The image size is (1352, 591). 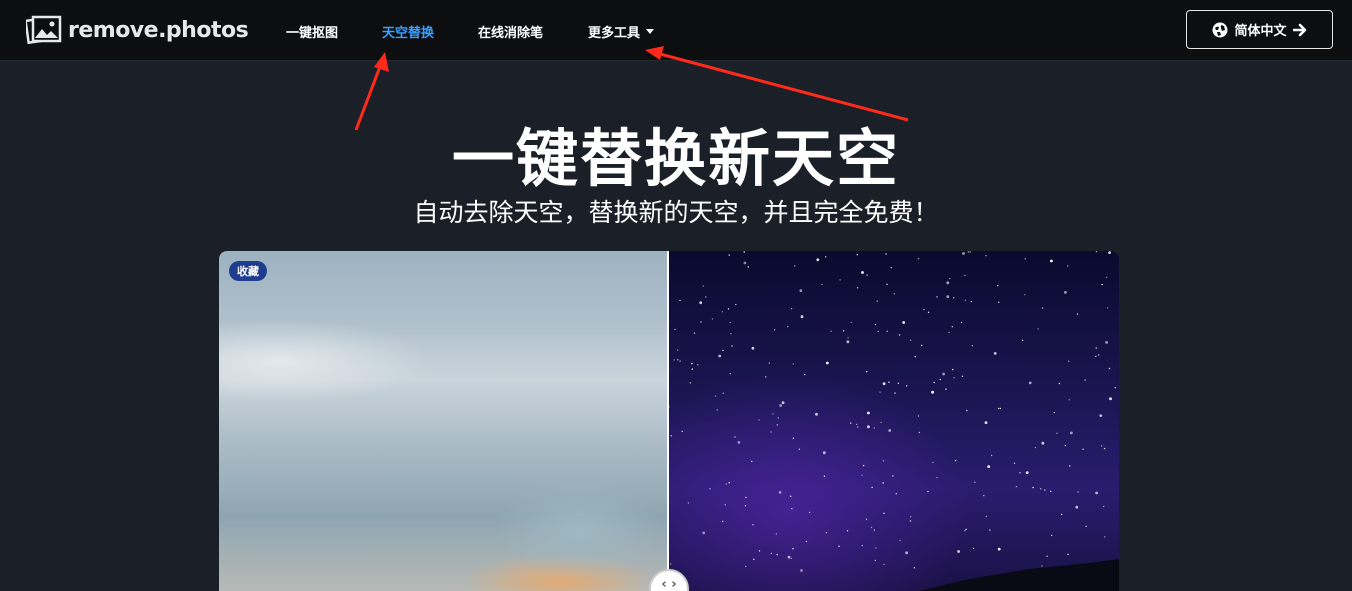 What do you see at coordinates (1019, 575) in the screenshot?
I see `mountain-silhouette` at bounding box center [1019, 575].